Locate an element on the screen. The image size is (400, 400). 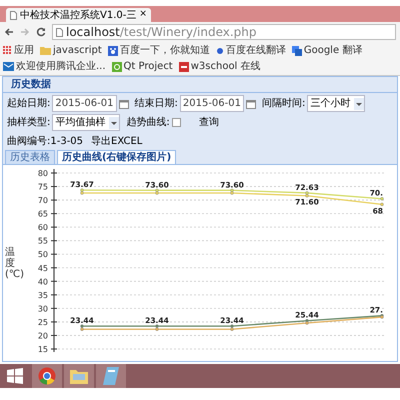
y-tick-label: 35 is located at coordinates (43, 295).